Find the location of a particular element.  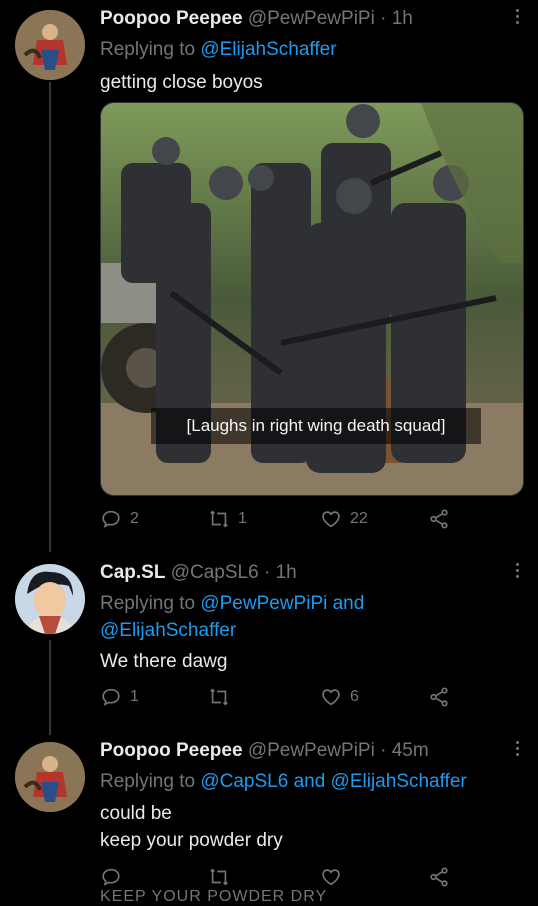

tweet-header: Cap.SL @CapSL6 · 1h is located at coordinates (198, 573).